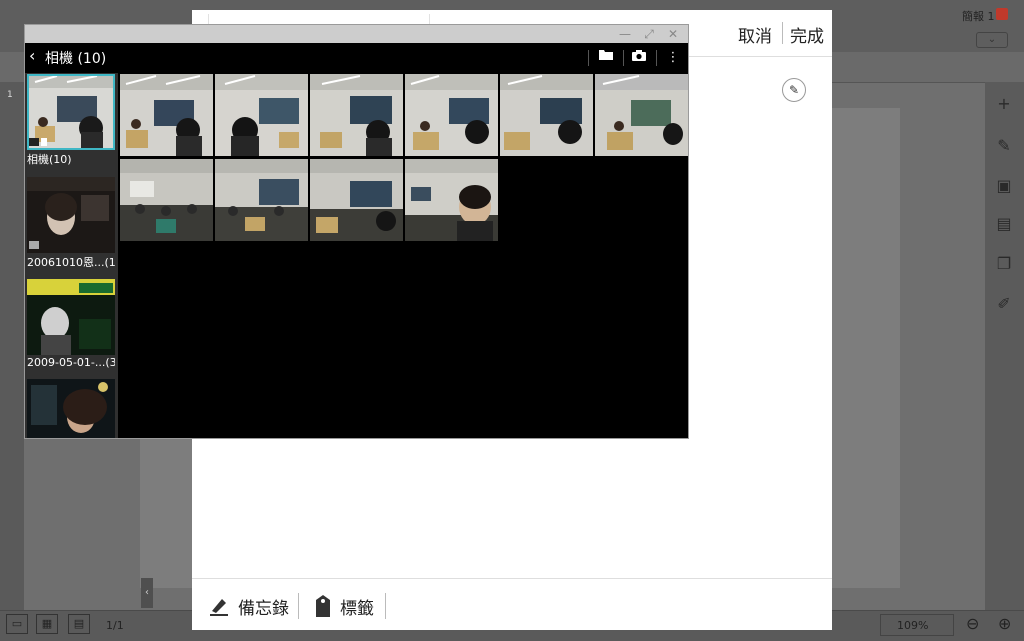  Describe the element at coordinates (357, 608) in the screenshot. I see `tag-label: 標籤` at that location.